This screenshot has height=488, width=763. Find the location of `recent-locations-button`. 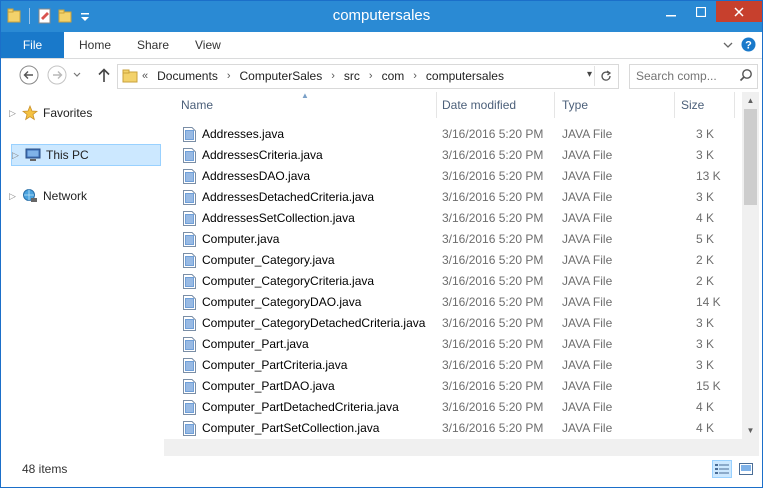

recent-locations-button is located at coordinates (77, 75).